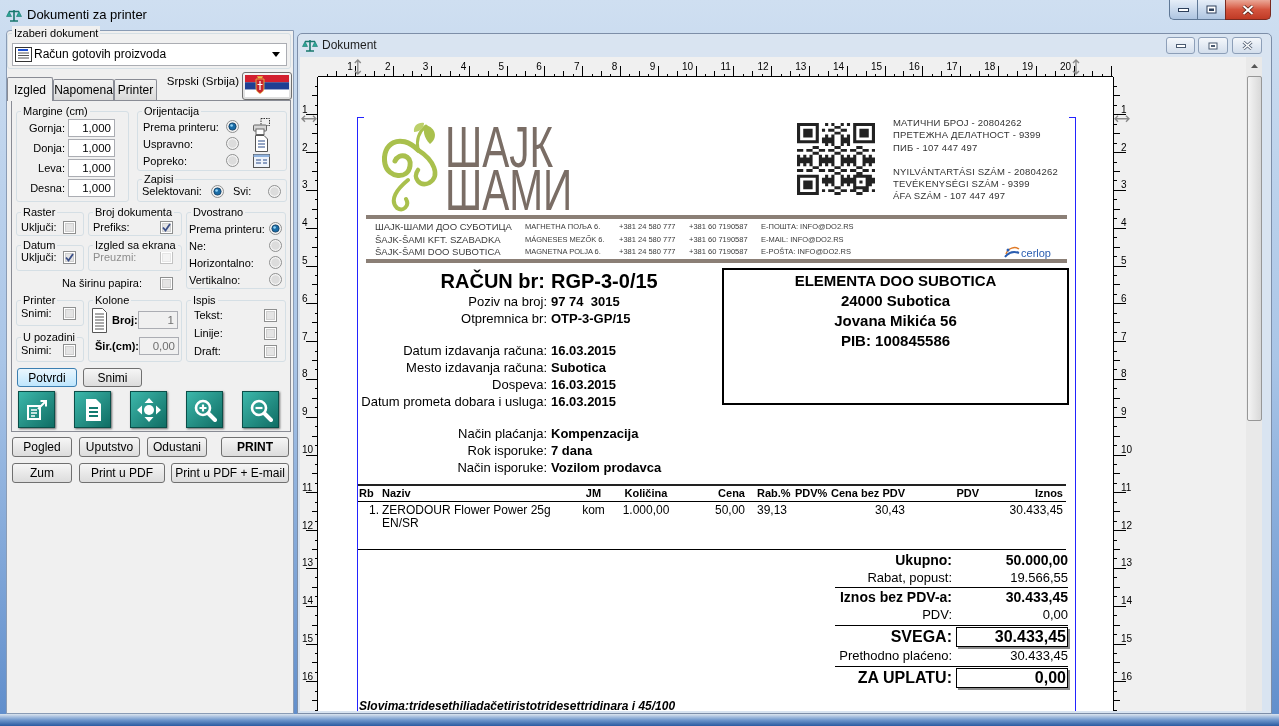  What do you see at coordinates (839, 66) in the screenshot?
I see `ruler-number: 14` at bounding box center [839, 66].